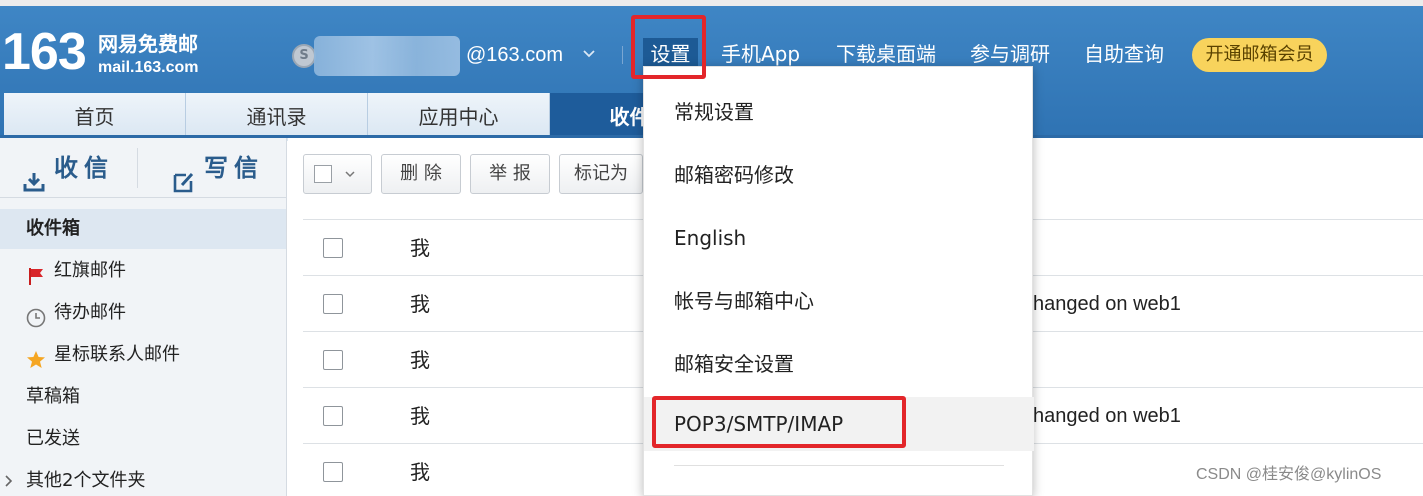 This screenshot has width=1423, height=496. I want to click on account-name-blurred, so click(387, 56).